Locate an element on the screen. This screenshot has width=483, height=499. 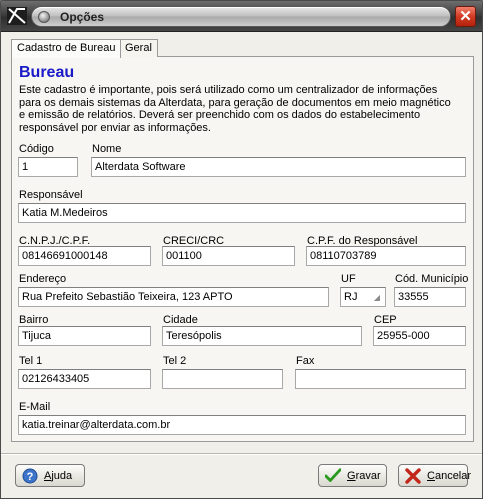
cancel-button: Cancelar is located at coordinates (435, 475).